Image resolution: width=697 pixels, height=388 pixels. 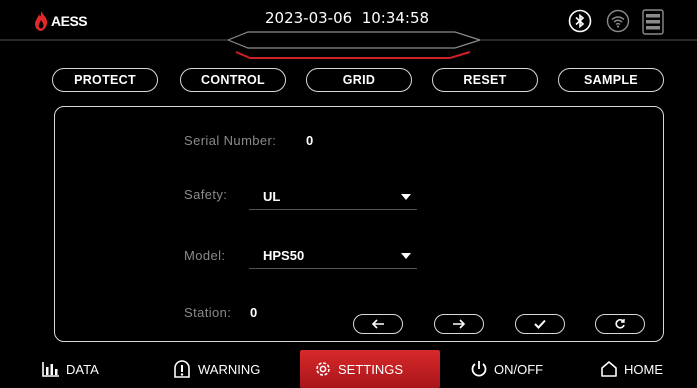 I want to click on tab-protect: PROTECT, so click(x=105, y=80).